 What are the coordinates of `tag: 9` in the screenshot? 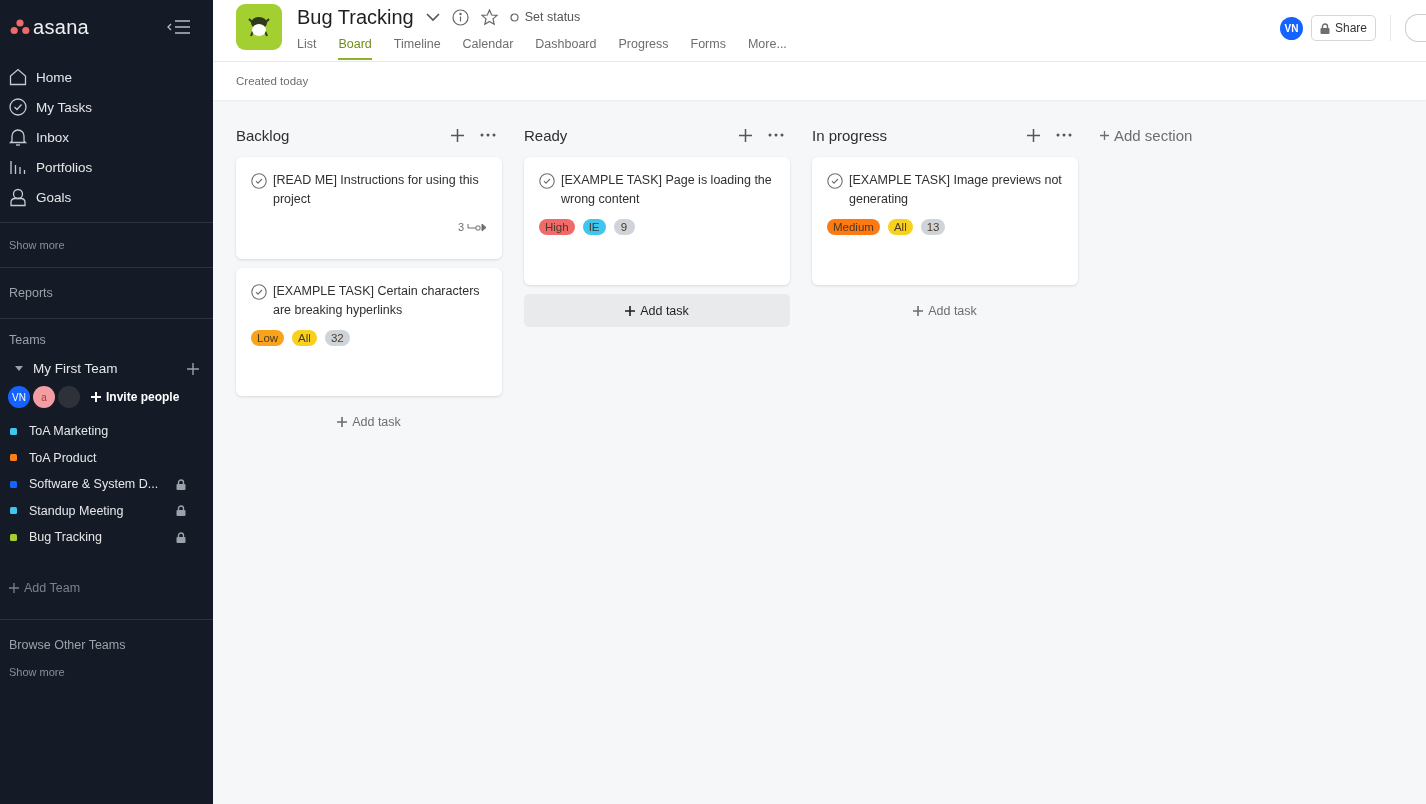 It's located at (624, 227).